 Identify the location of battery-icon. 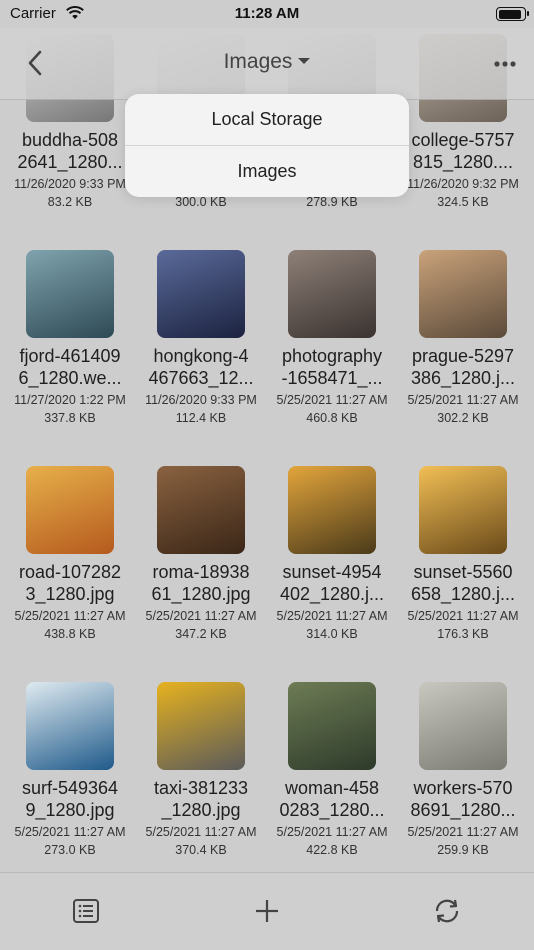
(512, 14).